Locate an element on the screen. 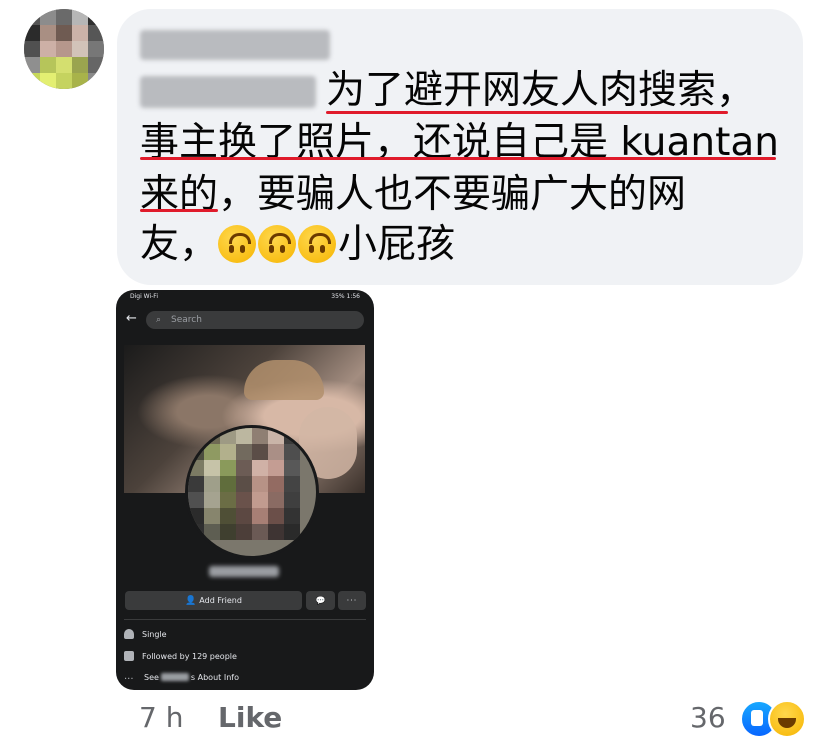 The height and width of the screenshot is (738, 828). back-arrow-icon: ← is located at coordinates (131, 319).